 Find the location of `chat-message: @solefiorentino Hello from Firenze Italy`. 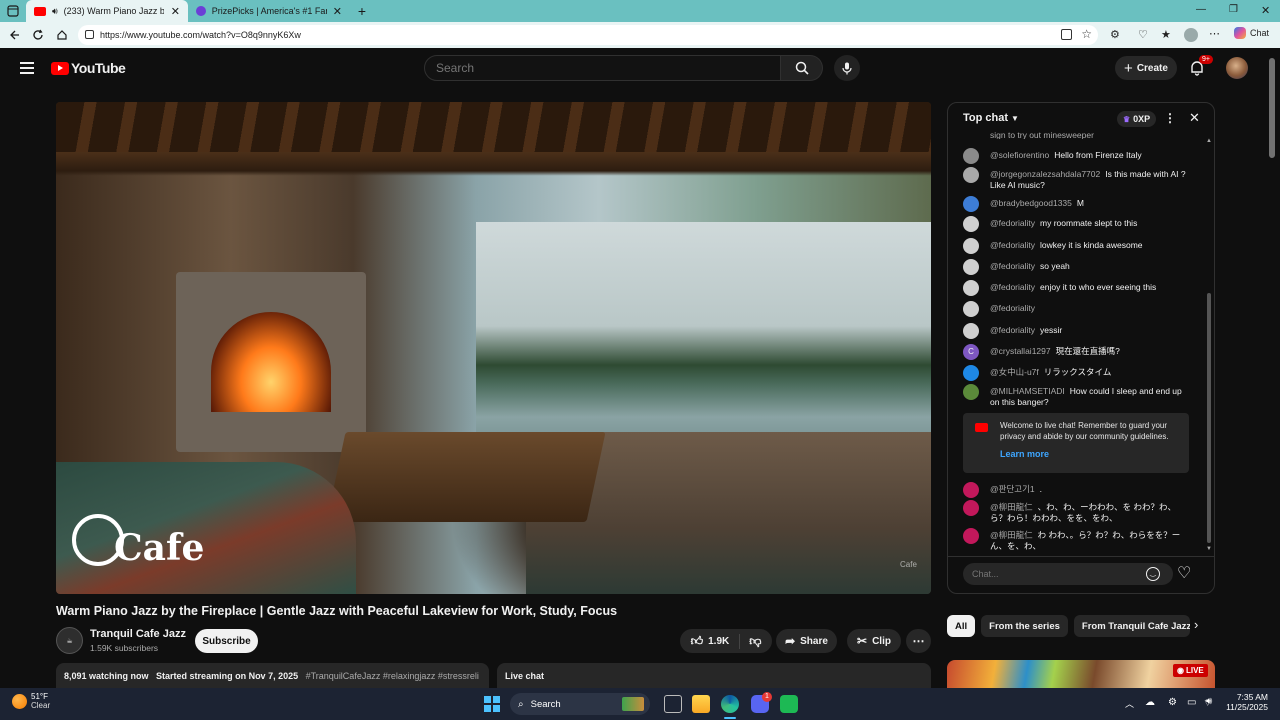

chat-message: @solefiorentino Hello from Firenze Italy is located at coordinates (1076, 156).